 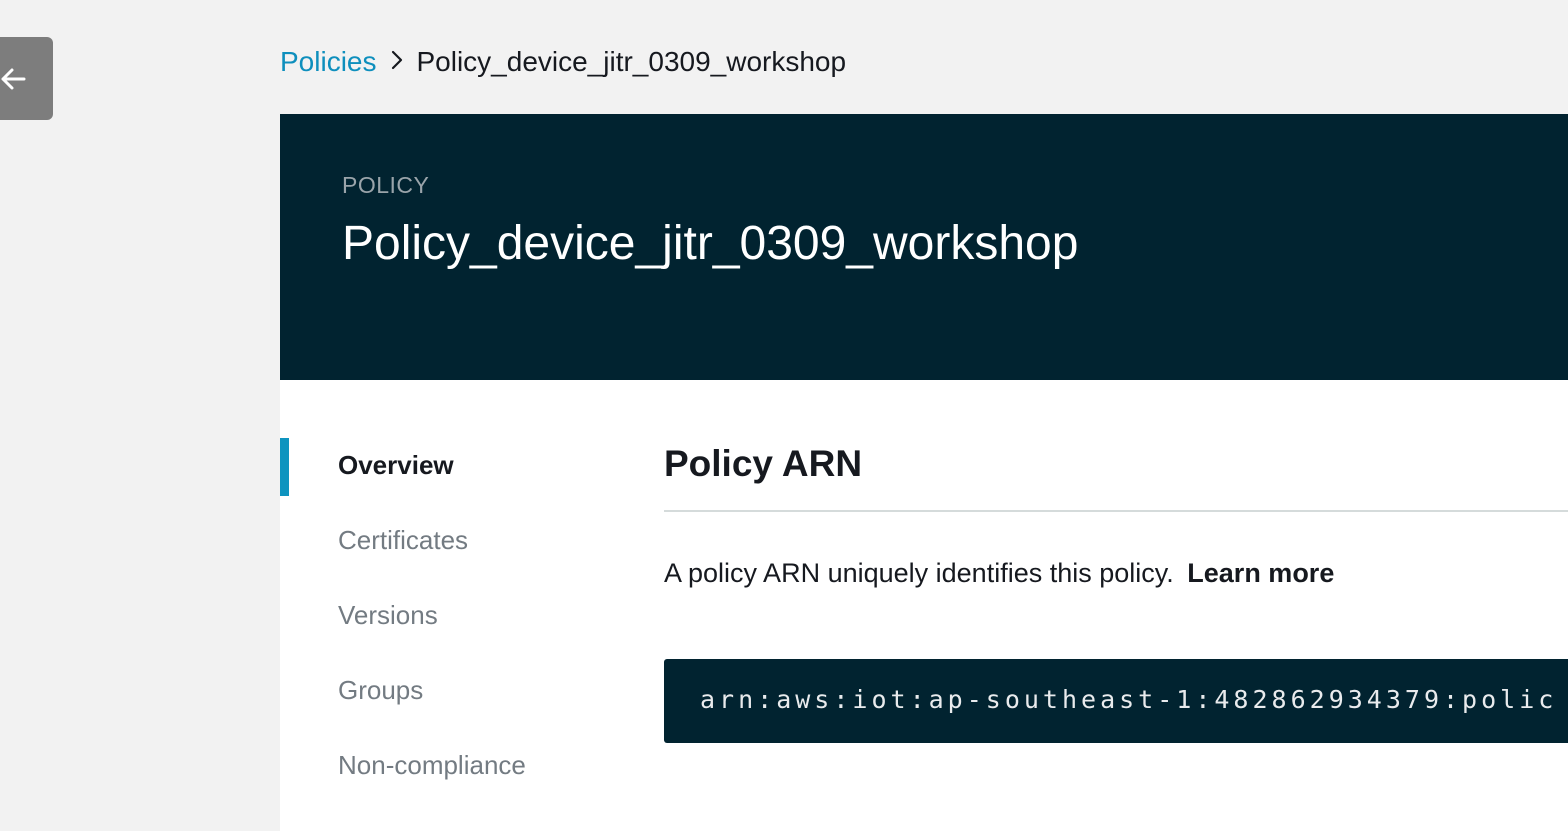 I want to click on active-indicator, so click(x=284, y=467).